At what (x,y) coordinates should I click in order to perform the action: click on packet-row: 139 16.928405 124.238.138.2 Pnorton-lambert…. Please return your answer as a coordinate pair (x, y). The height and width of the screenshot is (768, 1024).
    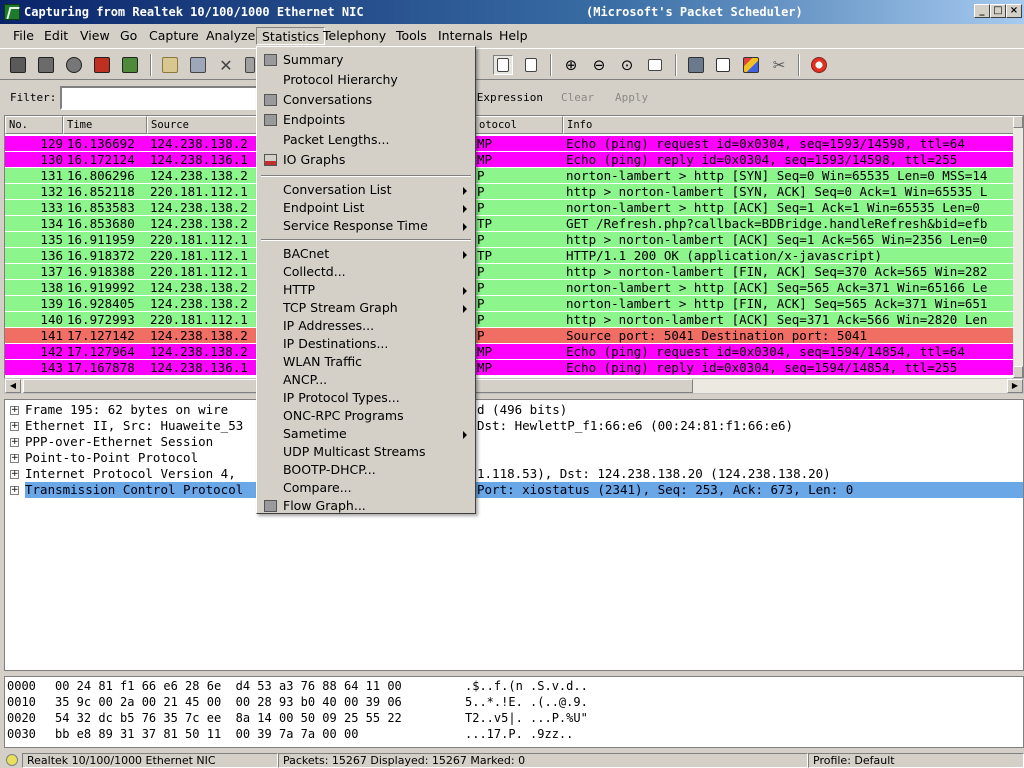
    Looking at the image, I should click on (510, 304).